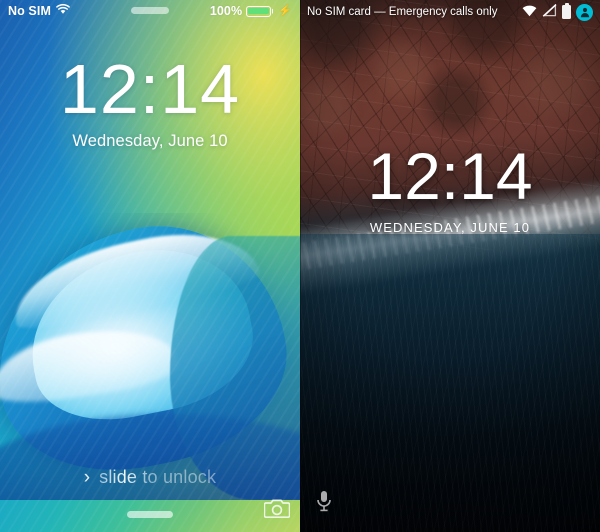  Describe the element at coordinates (150, 10) in the screenshot. I see `speaker-grille` at that location.